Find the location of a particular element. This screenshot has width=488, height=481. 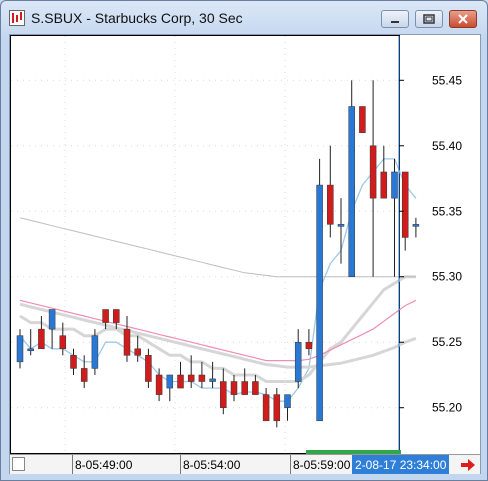

price-label: 55.25 is located at coordinates (447, 342).